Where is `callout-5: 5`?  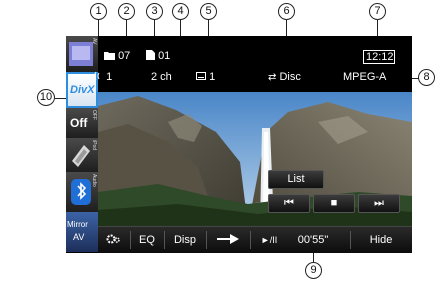 callout-5: 5 is located at coordinates (208, 11).